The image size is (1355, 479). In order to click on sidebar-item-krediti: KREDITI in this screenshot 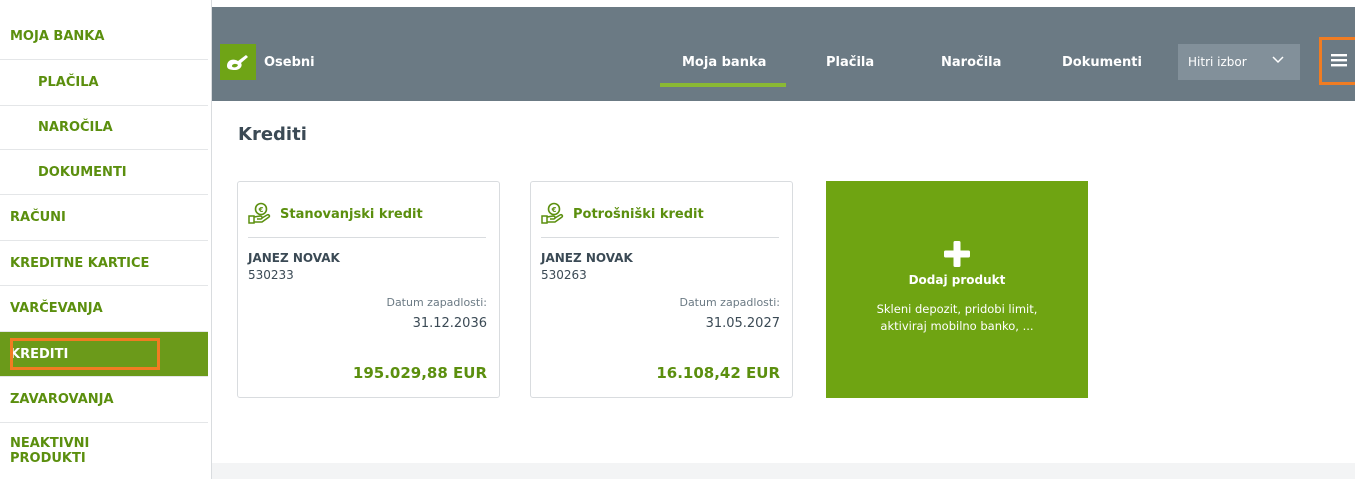, I will do `click(104, 354)`.